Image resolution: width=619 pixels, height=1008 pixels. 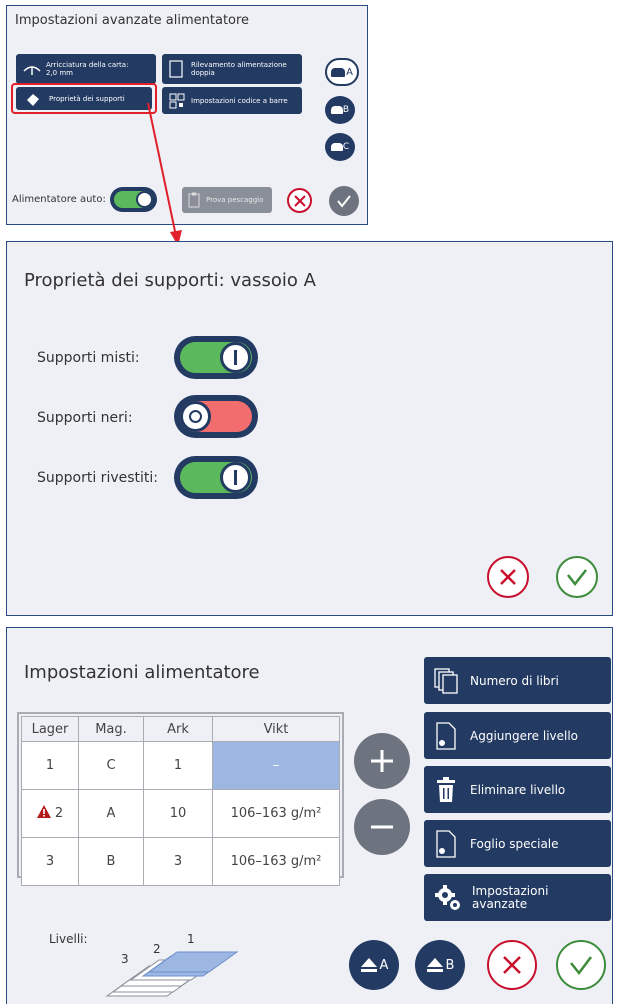 I want to click on table-row: 2 A 10 106–163 g/m², so click(x=180, y=813).